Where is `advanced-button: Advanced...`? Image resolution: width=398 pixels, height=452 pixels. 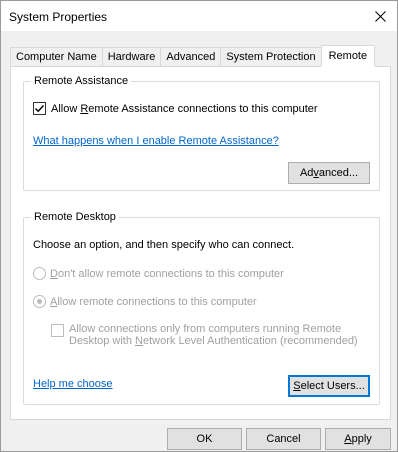 advanced-button: Advanced... is located at coordinates (329, 173).